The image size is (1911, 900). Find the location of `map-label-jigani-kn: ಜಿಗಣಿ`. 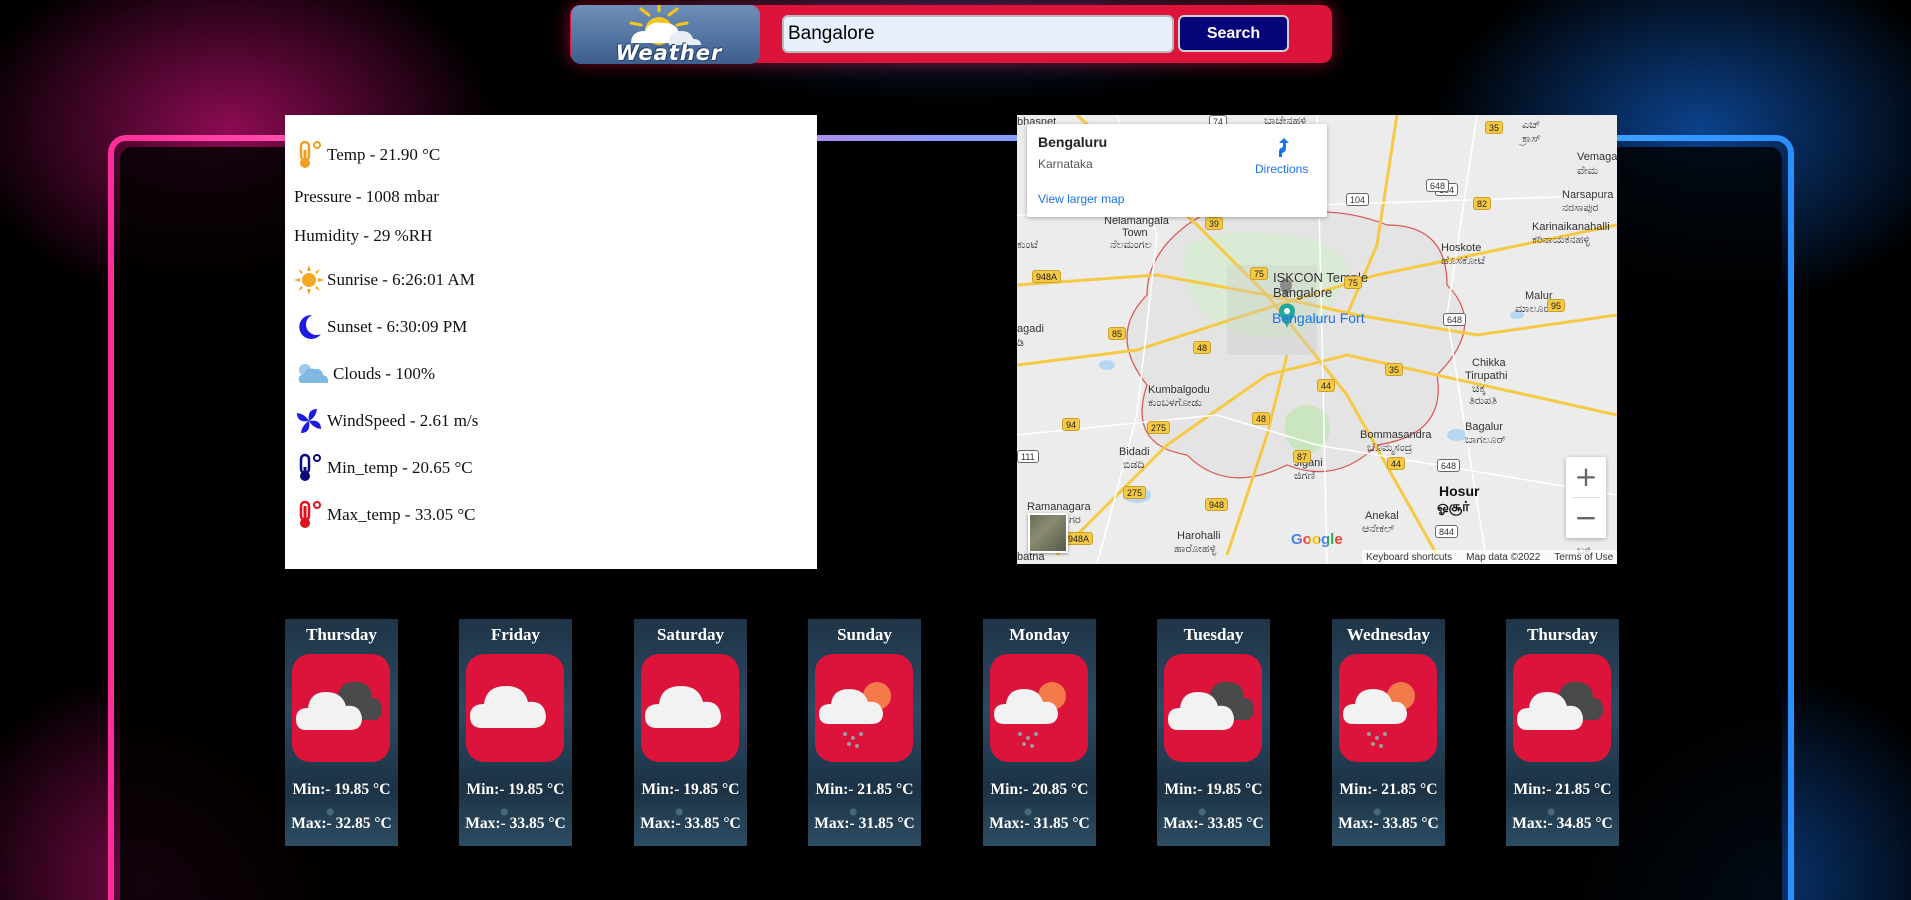

map-label-jigani-kn: ಜಿಗಣಿ is located at coordinates (1305, 476).